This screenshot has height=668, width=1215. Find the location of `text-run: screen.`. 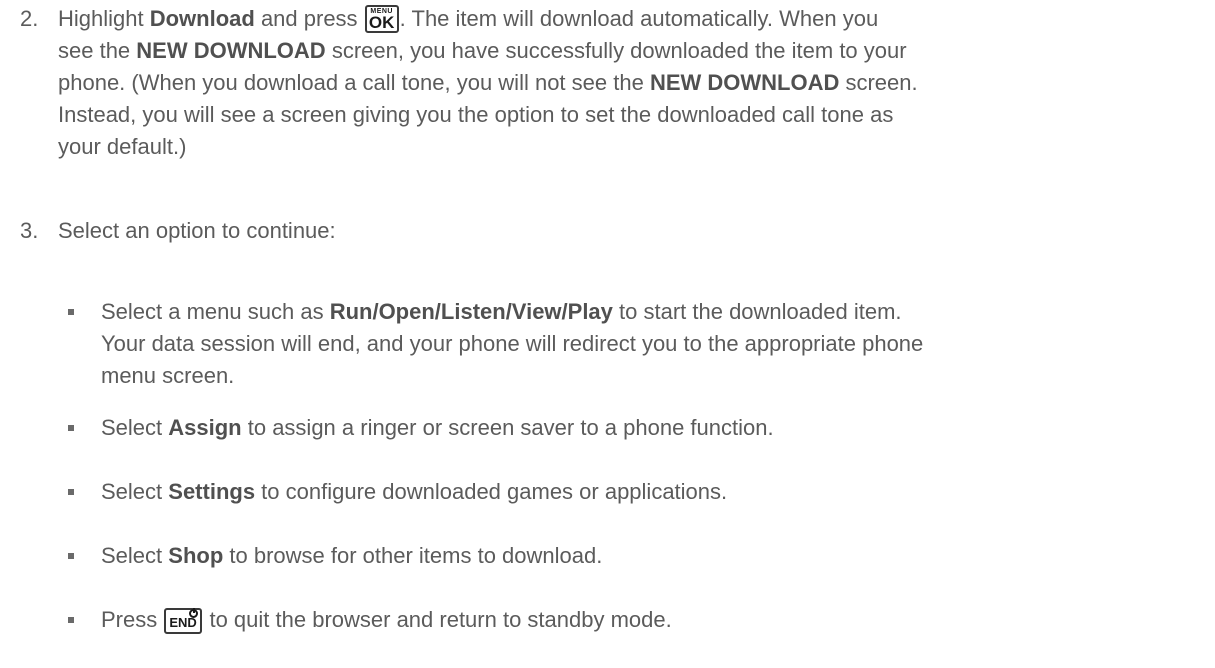

text-run: screen. is located at coordinates (878, 82).